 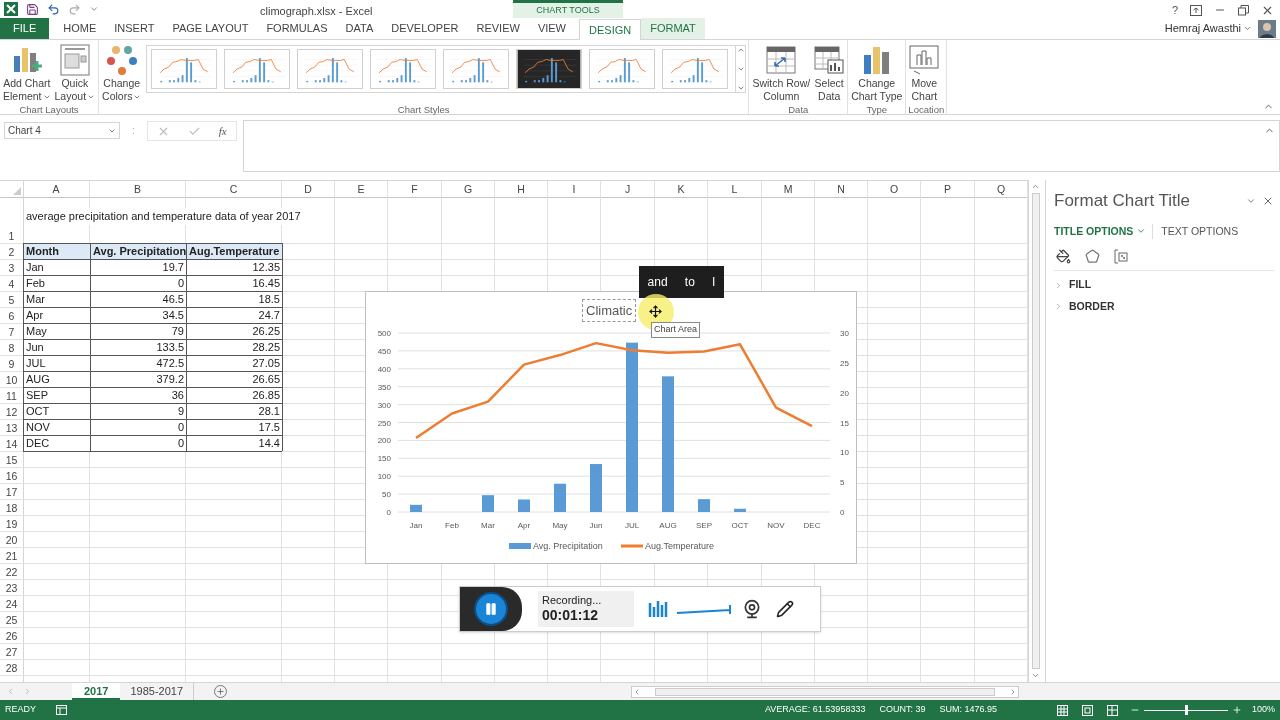 I want to click on row-header: 19, so click(x=11, y=523).